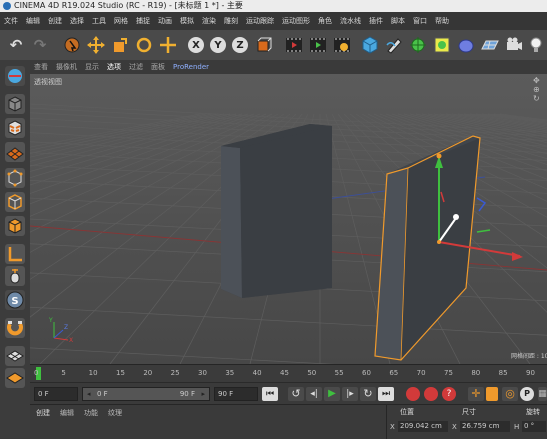  What do you see at coordinates (442, 21) in the screenshot?
I see `menu-help: 帮助` at bounding box center [442, 21].